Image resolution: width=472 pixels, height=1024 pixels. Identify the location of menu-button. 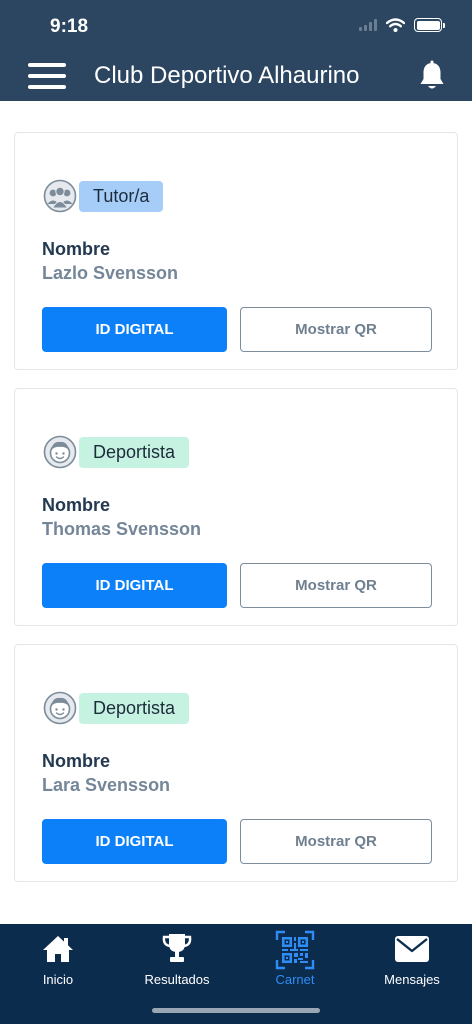
(48, 77).